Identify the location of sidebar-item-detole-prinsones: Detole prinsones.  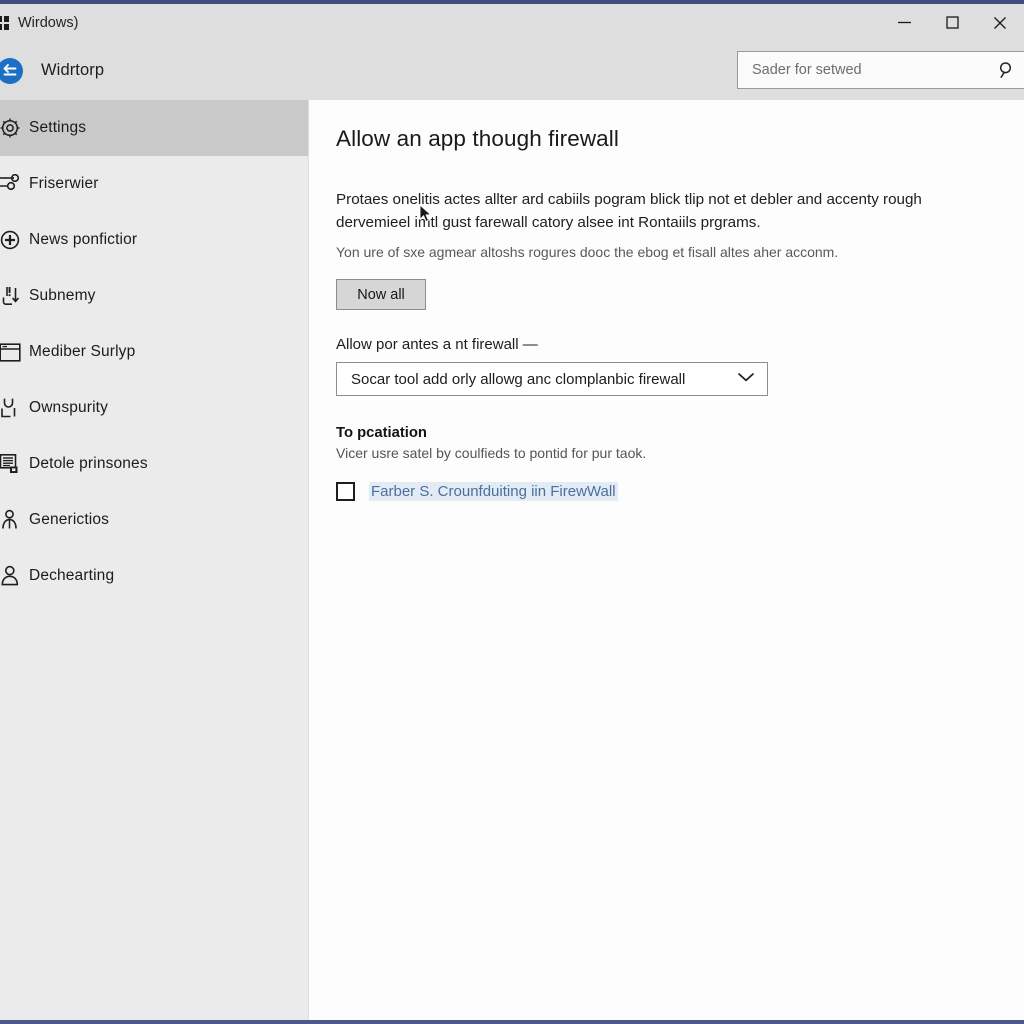
(154, 464).